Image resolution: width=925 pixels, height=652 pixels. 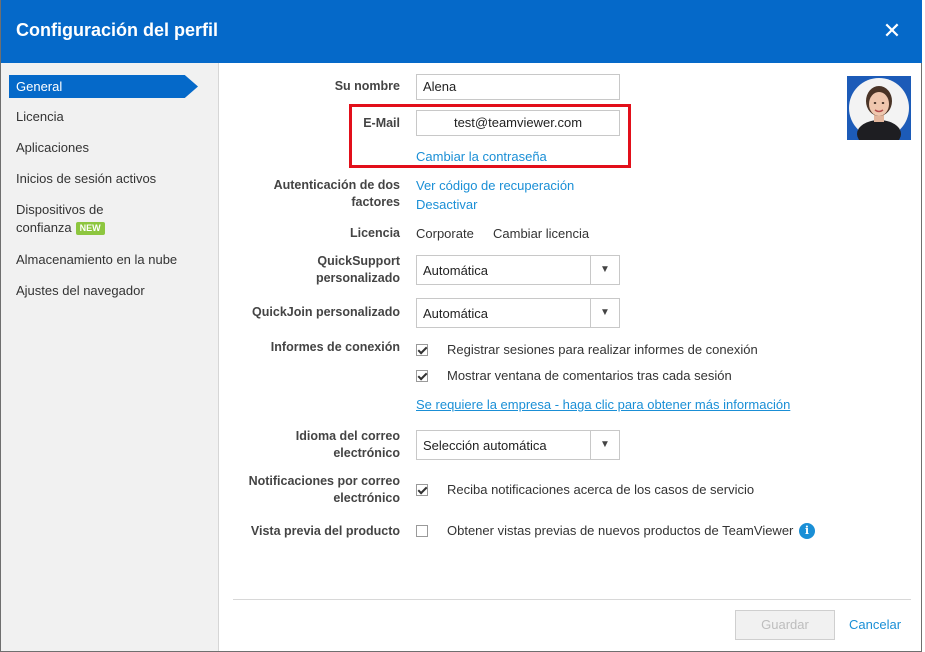 I want to click on sidebar-item-label: General, so click(x=39, y=86).